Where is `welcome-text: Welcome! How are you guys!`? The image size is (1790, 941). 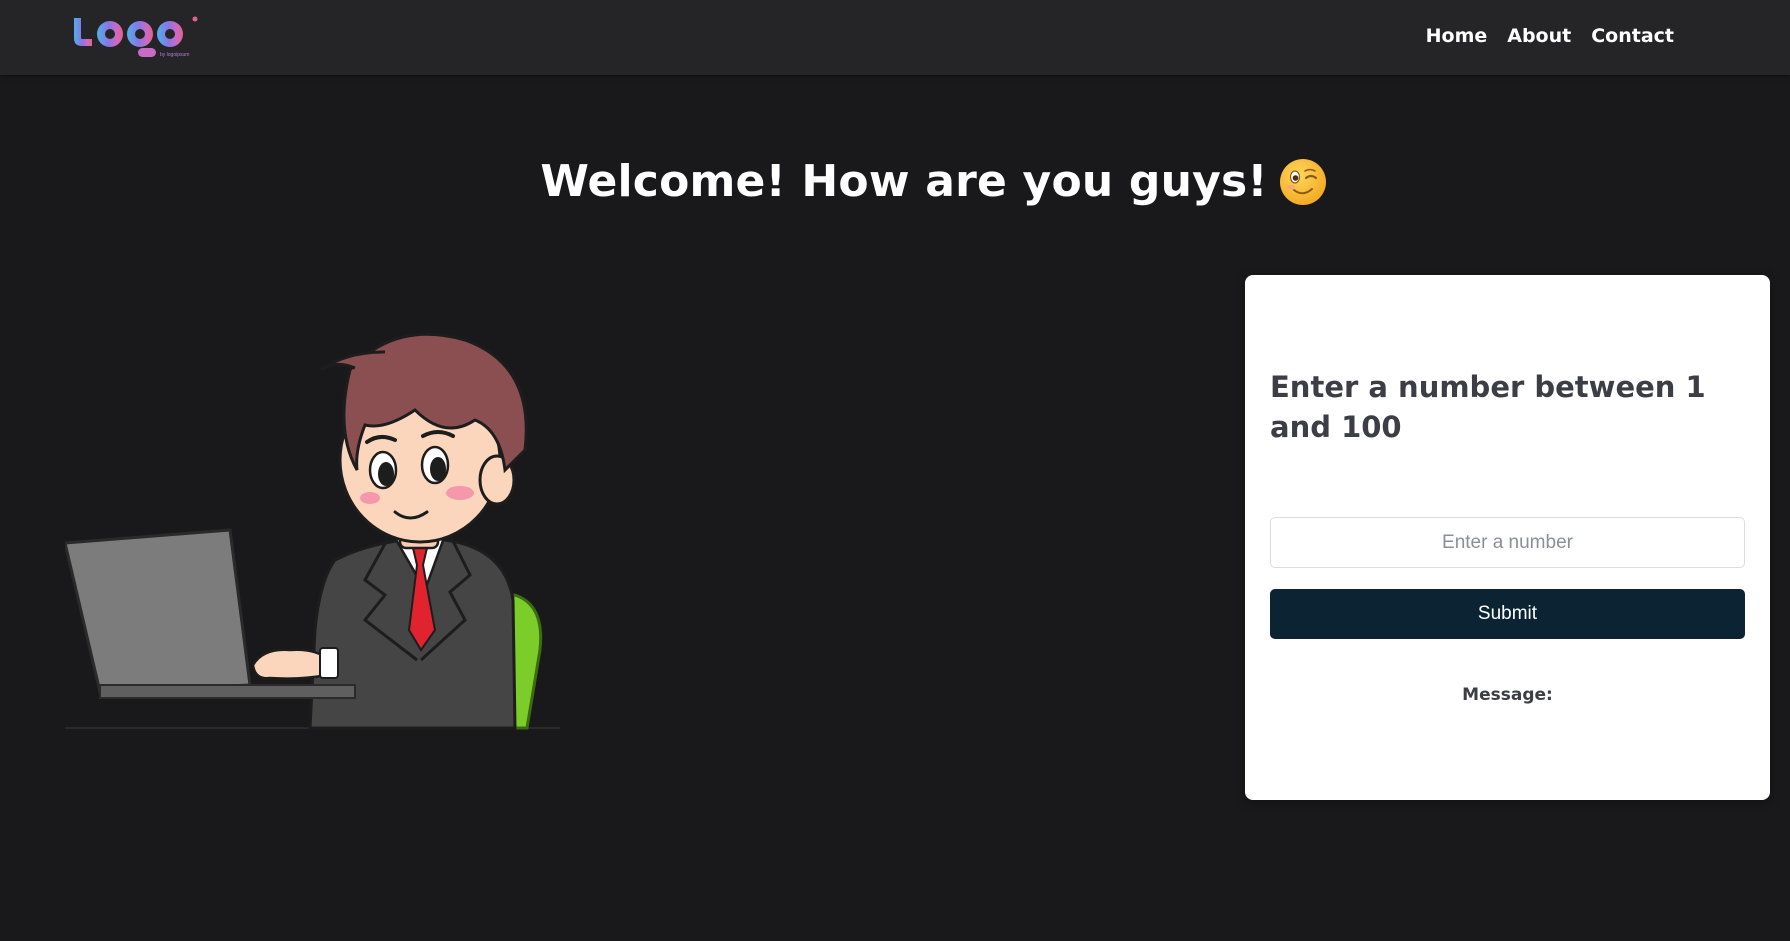
welcome-text: Welcome! How are you guys! is located at coordinates (904, 182).